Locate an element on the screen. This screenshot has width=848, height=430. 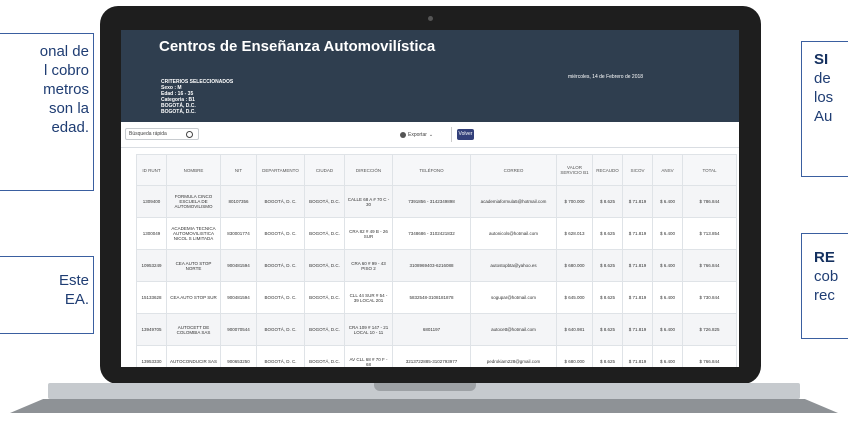
annotation-line: los is located at coordinates (824, 97).